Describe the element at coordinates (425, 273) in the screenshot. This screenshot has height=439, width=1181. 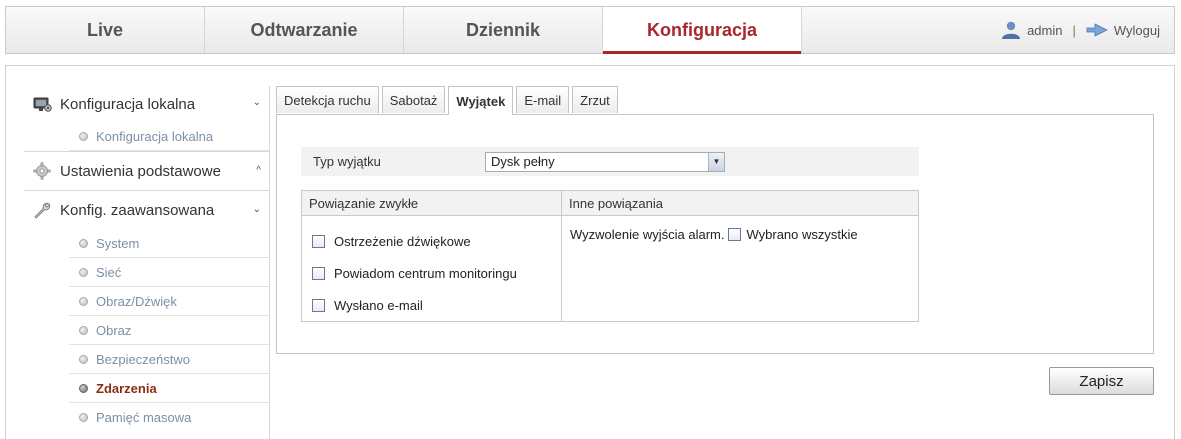
I see `checkbox-label: Powiadom centrum monitoringu` at that location.